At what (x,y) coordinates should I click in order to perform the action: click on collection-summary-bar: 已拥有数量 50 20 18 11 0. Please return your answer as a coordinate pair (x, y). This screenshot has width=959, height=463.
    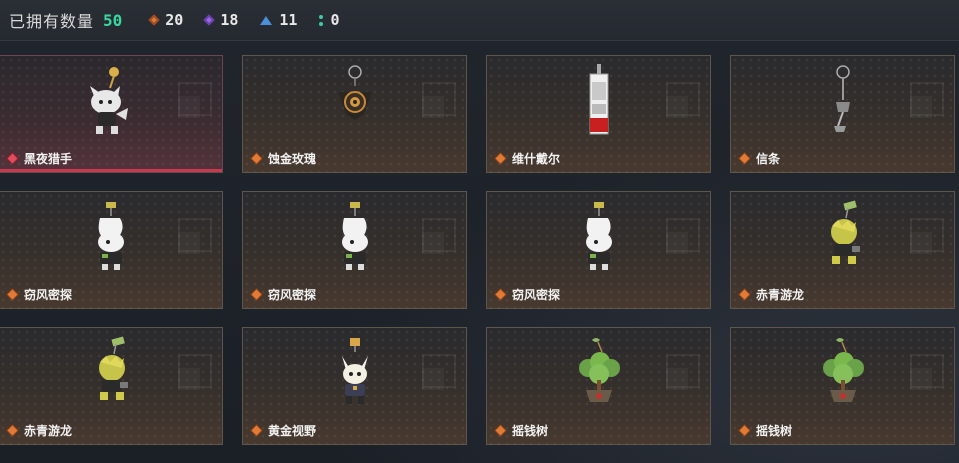
    Looking at the image, I should click on (479, 20).